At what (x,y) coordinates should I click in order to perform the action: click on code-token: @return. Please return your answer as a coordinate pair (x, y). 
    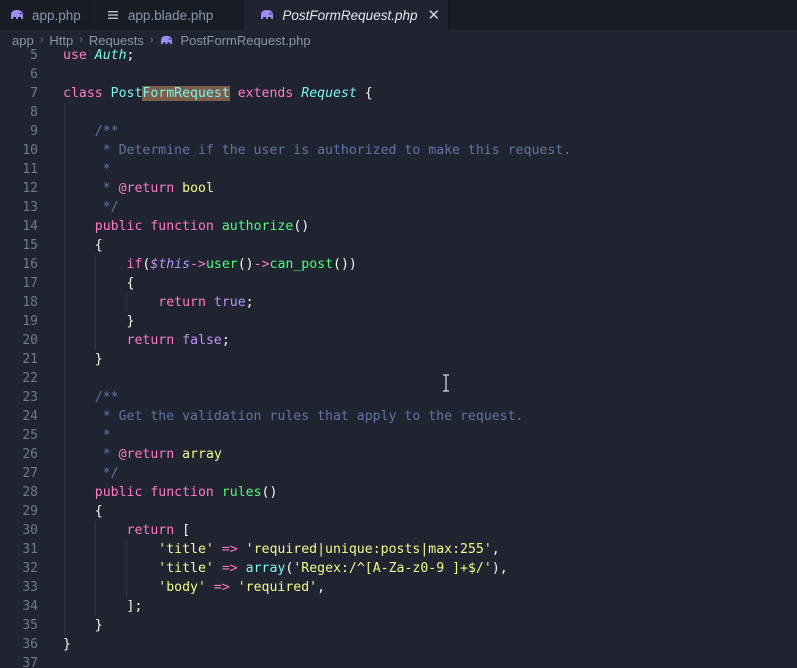
    Looking at the image, I should click on (146, 188).